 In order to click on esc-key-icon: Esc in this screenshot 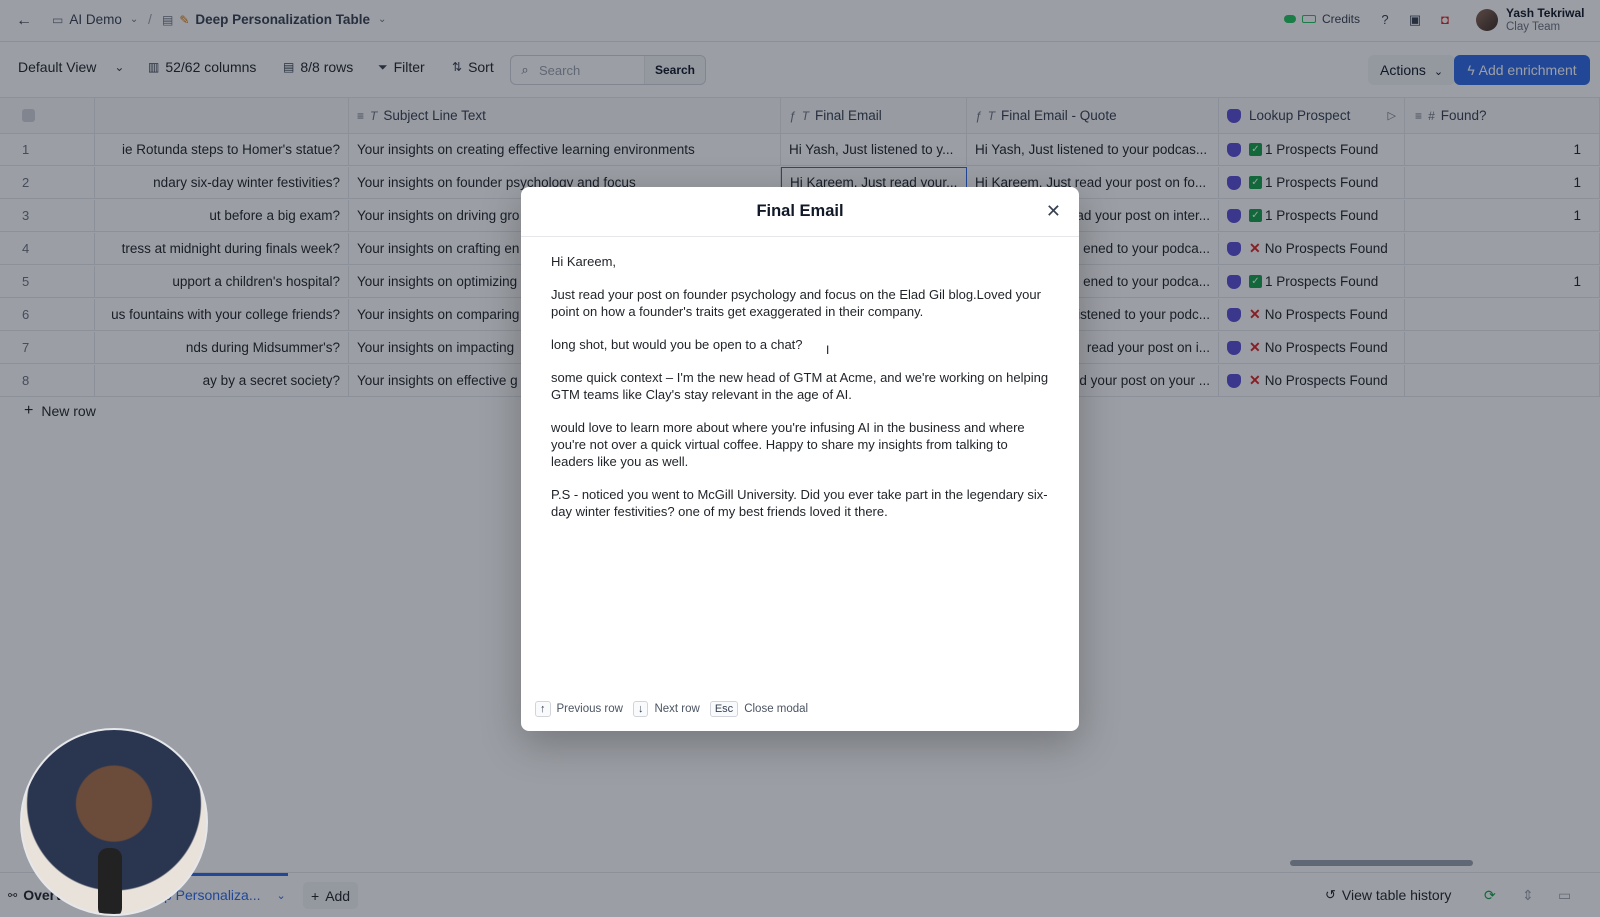, I will do `click(724, 709)`.